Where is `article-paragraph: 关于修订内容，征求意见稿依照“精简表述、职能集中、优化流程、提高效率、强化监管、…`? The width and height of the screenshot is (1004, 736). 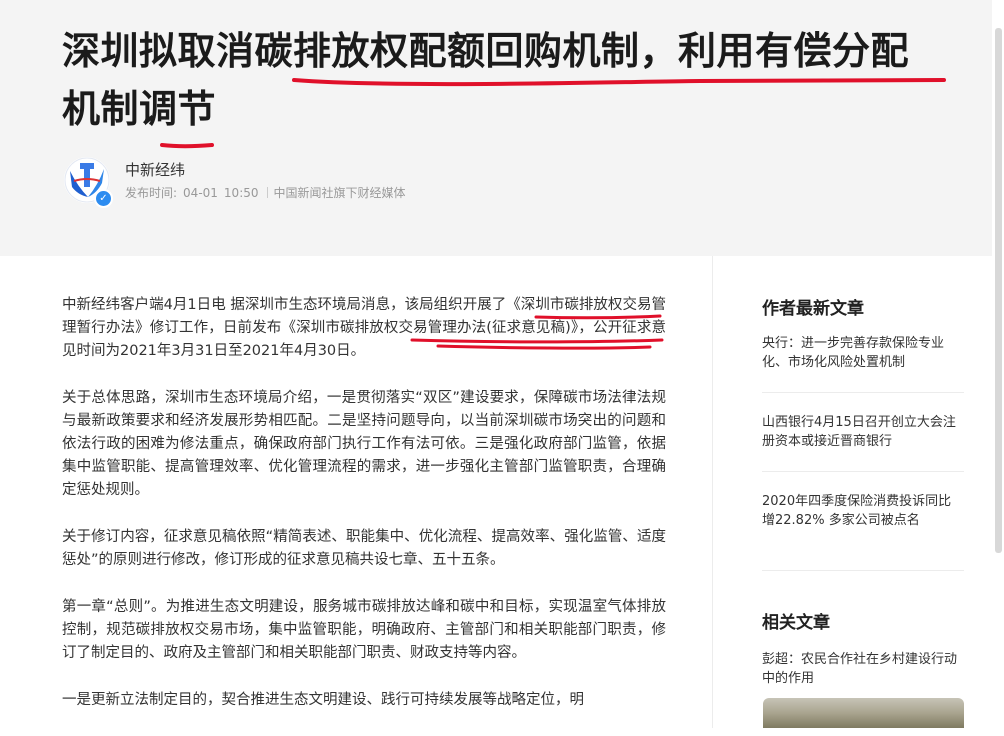
article-paragraph: 关于修订内容，征求意见稿依照“精简表述、职能集中、优化流程、提高效率、强化监管、… is located at coordinates (364, 548).